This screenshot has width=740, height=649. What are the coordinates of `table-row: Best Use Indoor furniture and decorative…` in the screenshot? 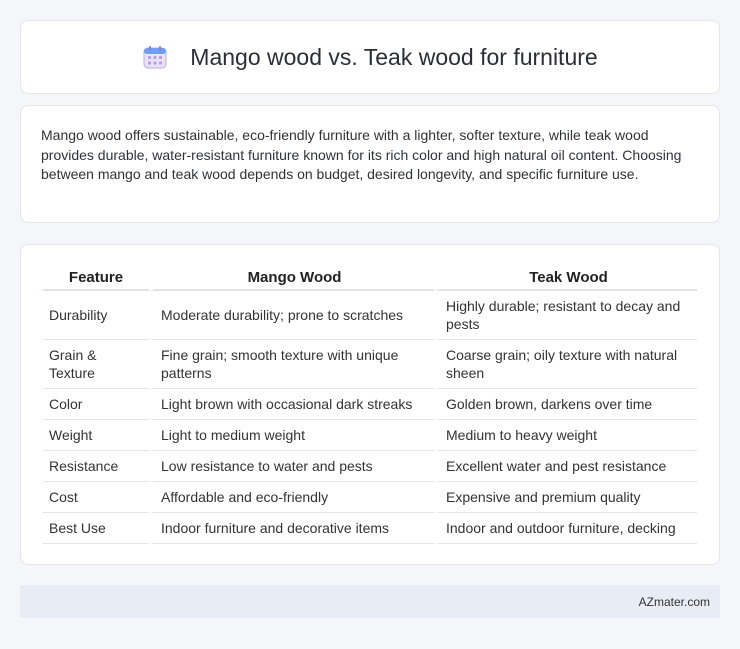 It's located at (370, 528).